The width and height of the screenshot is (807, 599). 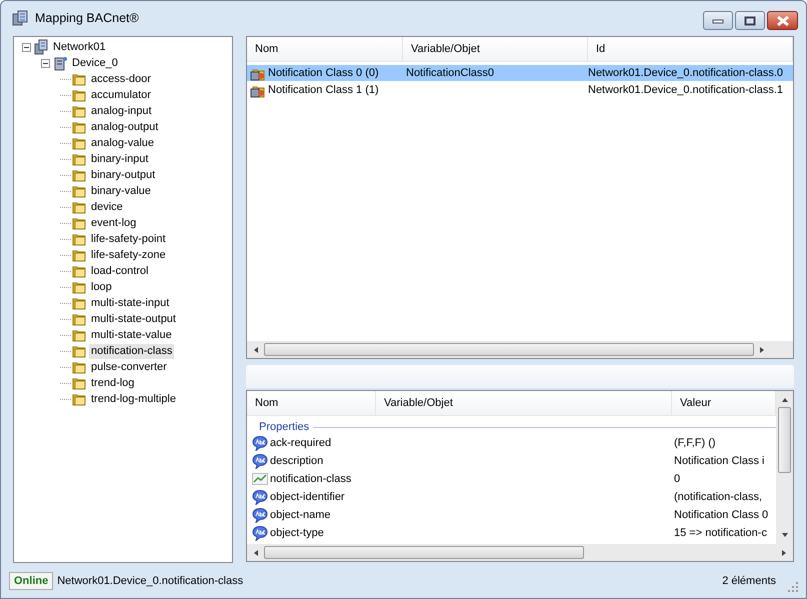 I want to click on tree-item: trend-log-multiple, so click(x=133, y=399).